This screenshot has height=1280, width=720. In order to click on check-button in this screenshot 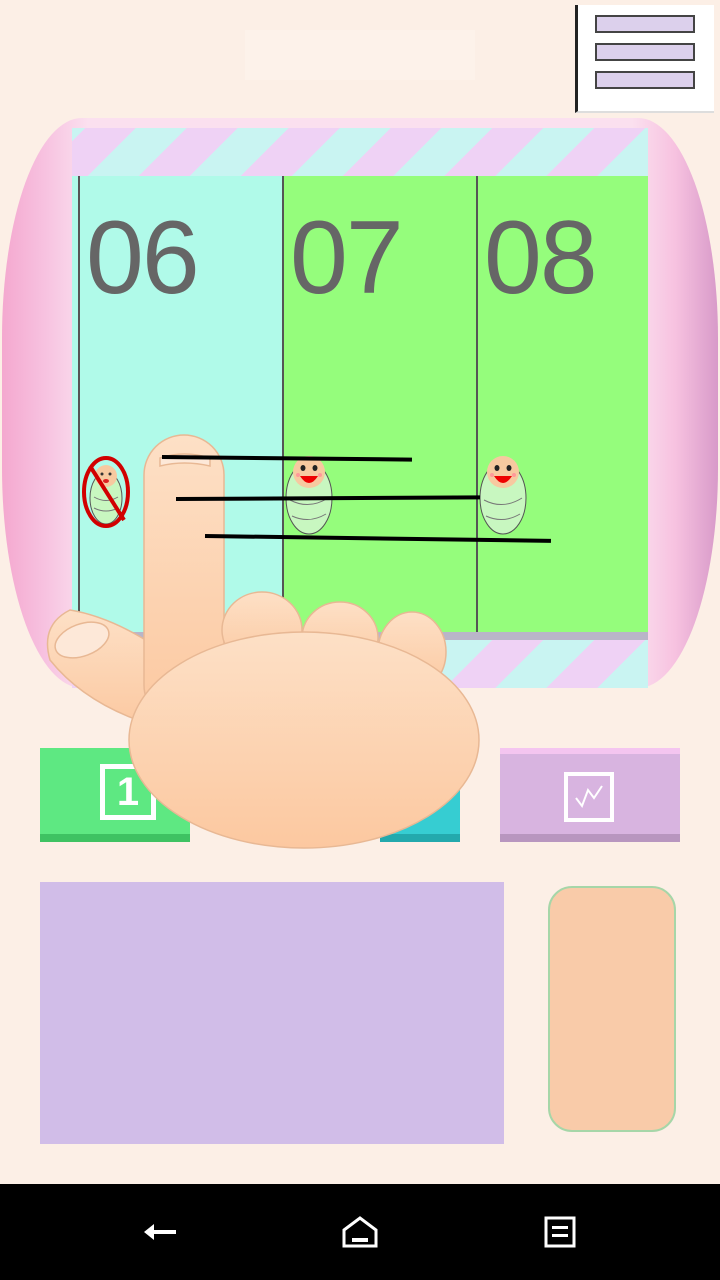, I will do `click(590, 795)`.